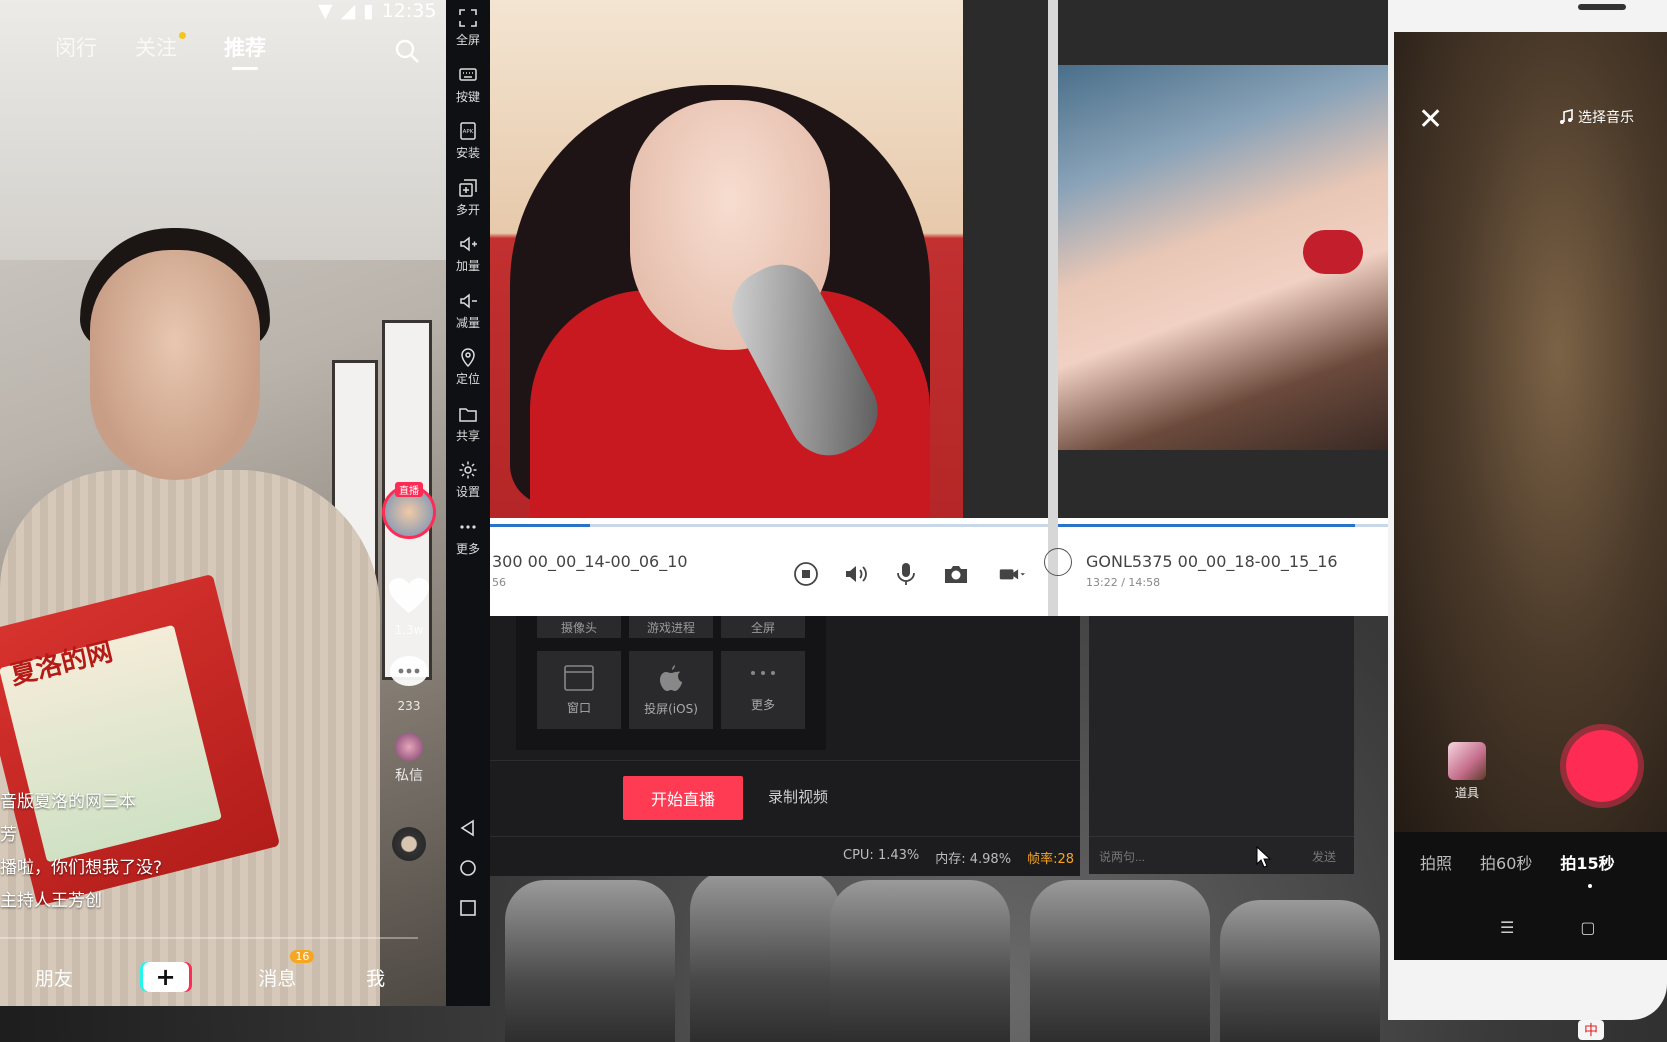 This screenshot has height=1042, width=1667. I want to click on source-more: 更多, so click(763, 690).